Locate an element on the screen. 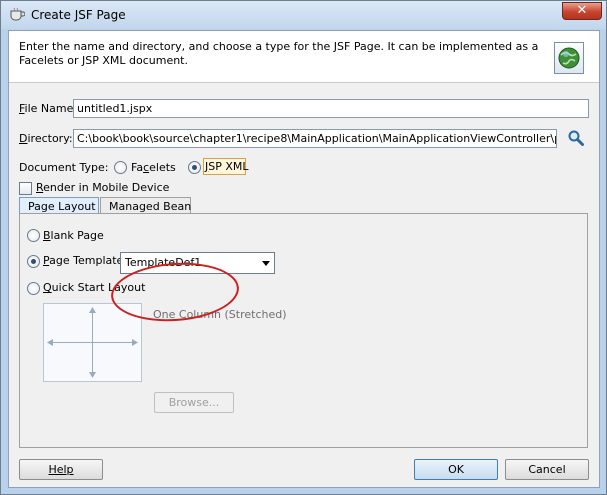 The width and height of the screenshot is (607, 495). render-mobile-label: Render in Mobile Device is located at coordinates (103, 187).